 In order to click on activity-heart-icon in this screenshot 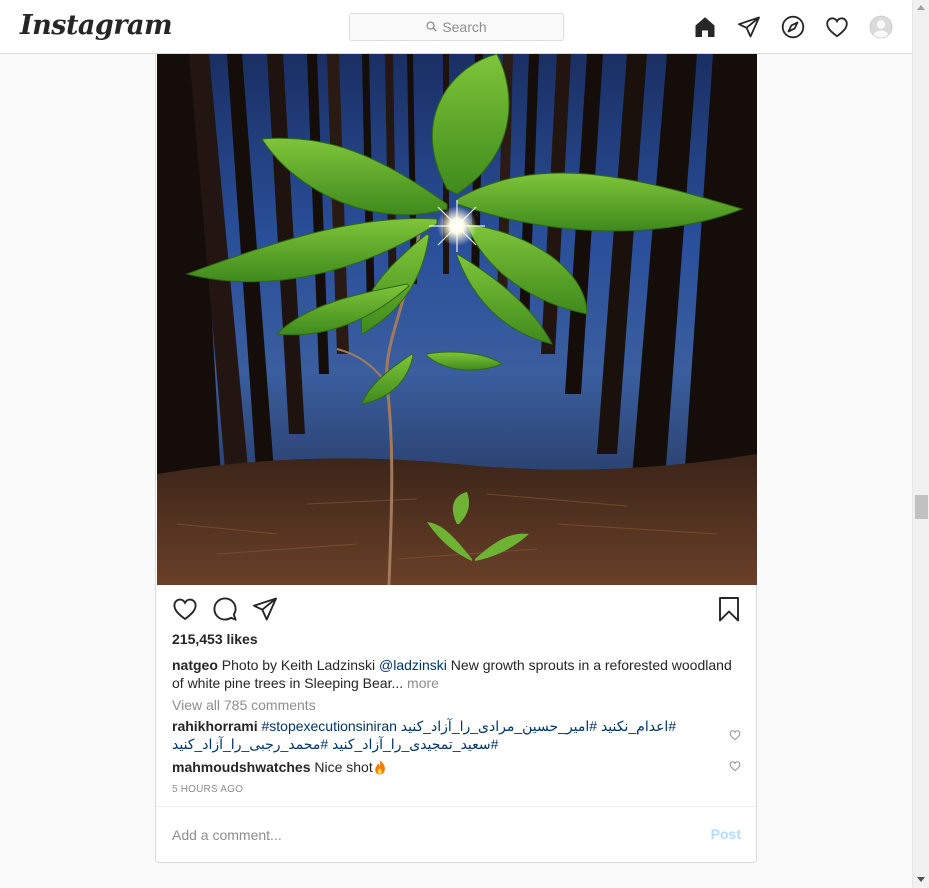, I will do `click(837, 27)`.